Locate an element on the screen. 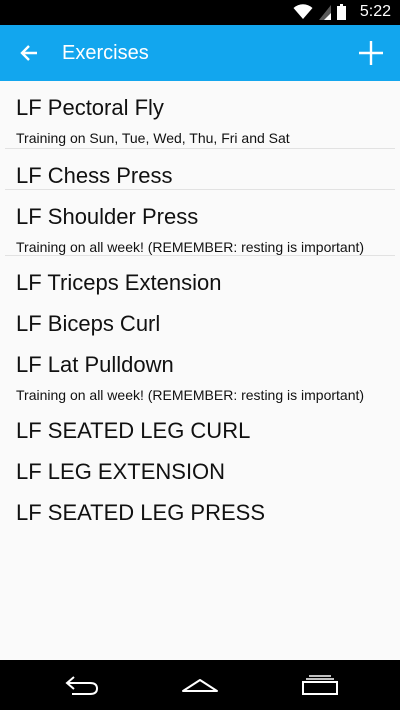  add-exercise-button is located at coordinates (371, 53).